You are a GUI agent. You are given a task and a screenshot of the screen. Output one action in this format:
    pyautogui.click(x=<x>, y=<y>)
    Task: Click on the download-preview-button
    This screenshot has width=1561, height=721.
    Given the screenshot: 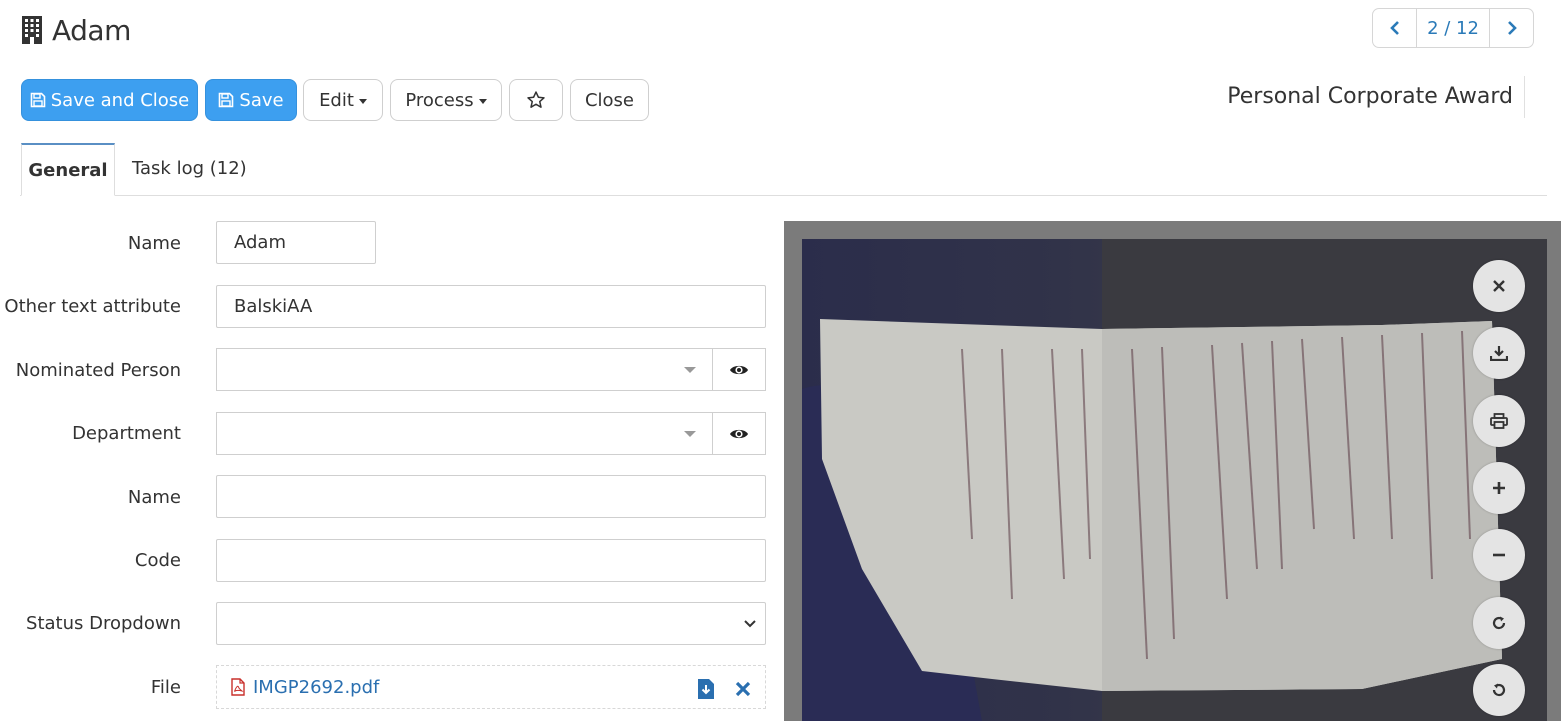 What is the action you would take?
    pyautogui.click(x=1499, y=353)
    